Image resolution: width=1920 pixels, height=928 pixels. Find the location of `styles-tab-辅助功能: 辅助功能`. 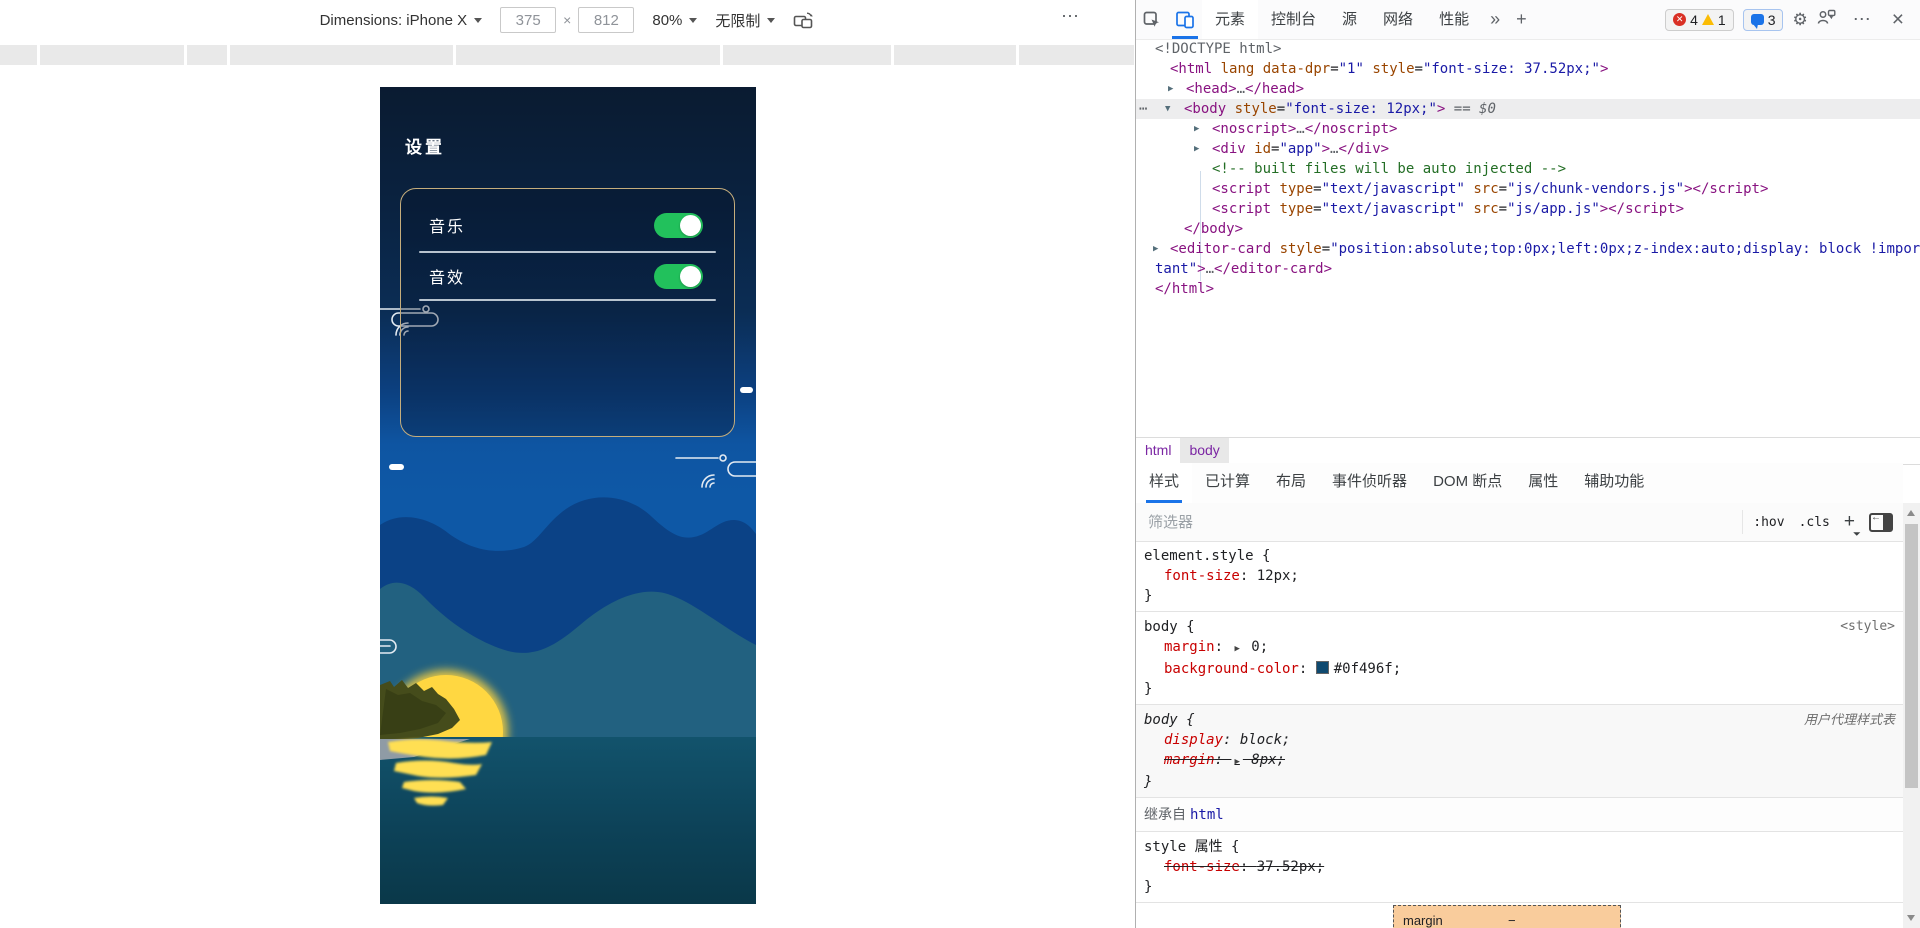

styles-tab-辅助功能: 辅助功能 is located at coordinates (1614, 483).